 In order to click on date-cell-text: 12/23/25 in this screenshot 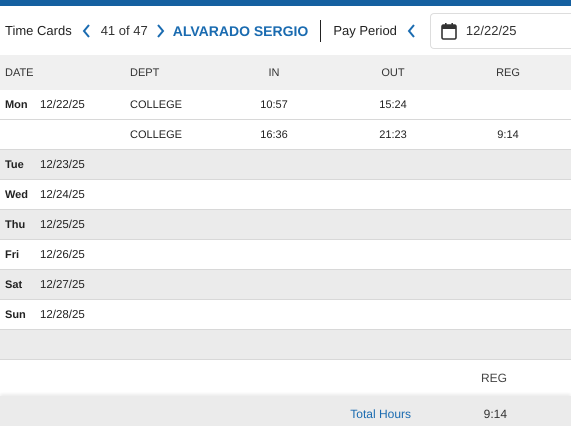, I will do `click(63, 164)`.